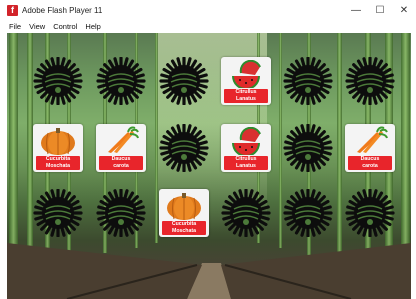  I want to click on menu-file: File, so click(12, 26).